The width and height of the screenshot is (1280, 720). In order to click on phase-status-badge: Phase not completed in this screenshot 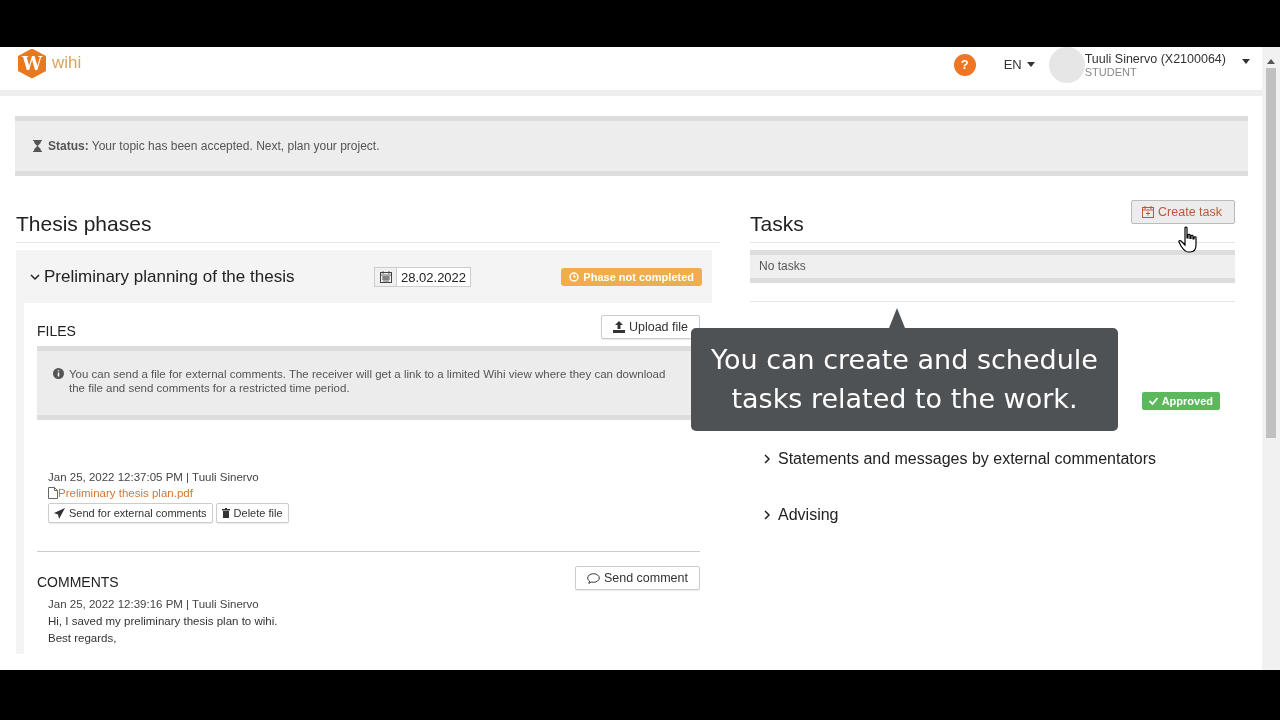, I will do `click(631, 276)`.